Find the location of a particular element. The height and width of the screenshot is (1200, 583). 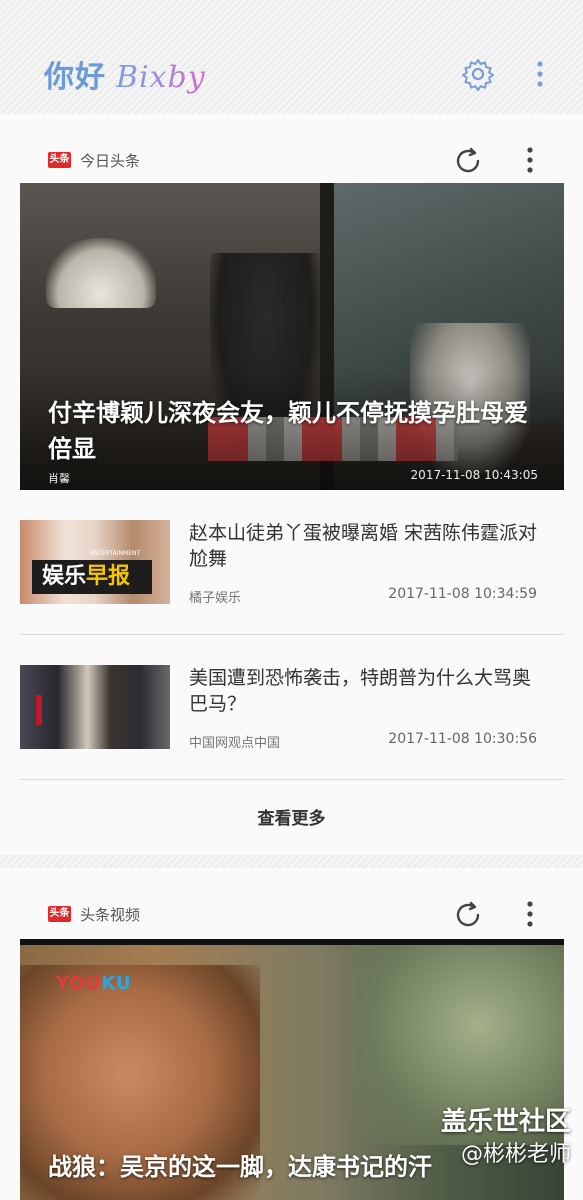

watermark: 盖乐世社区 @彬彬老师 is located at coordinates (505, 1137).